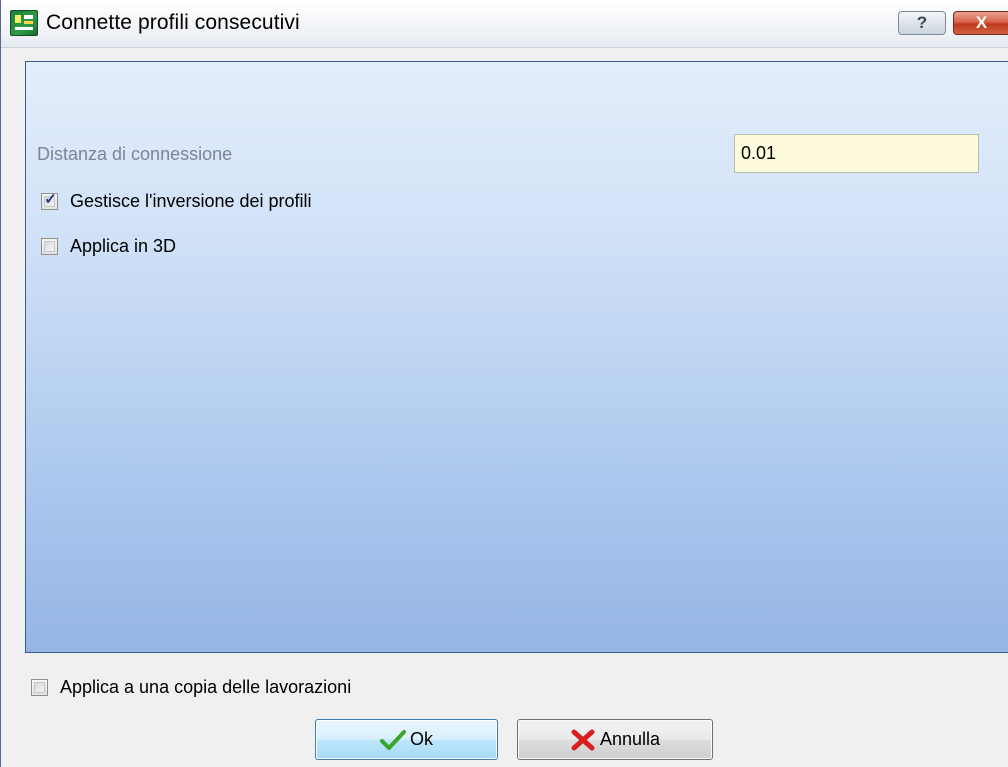 This screenshot has width=1008, height=767. I want to click on apply-3d-option: Applica in 3D, so click(108, 246).